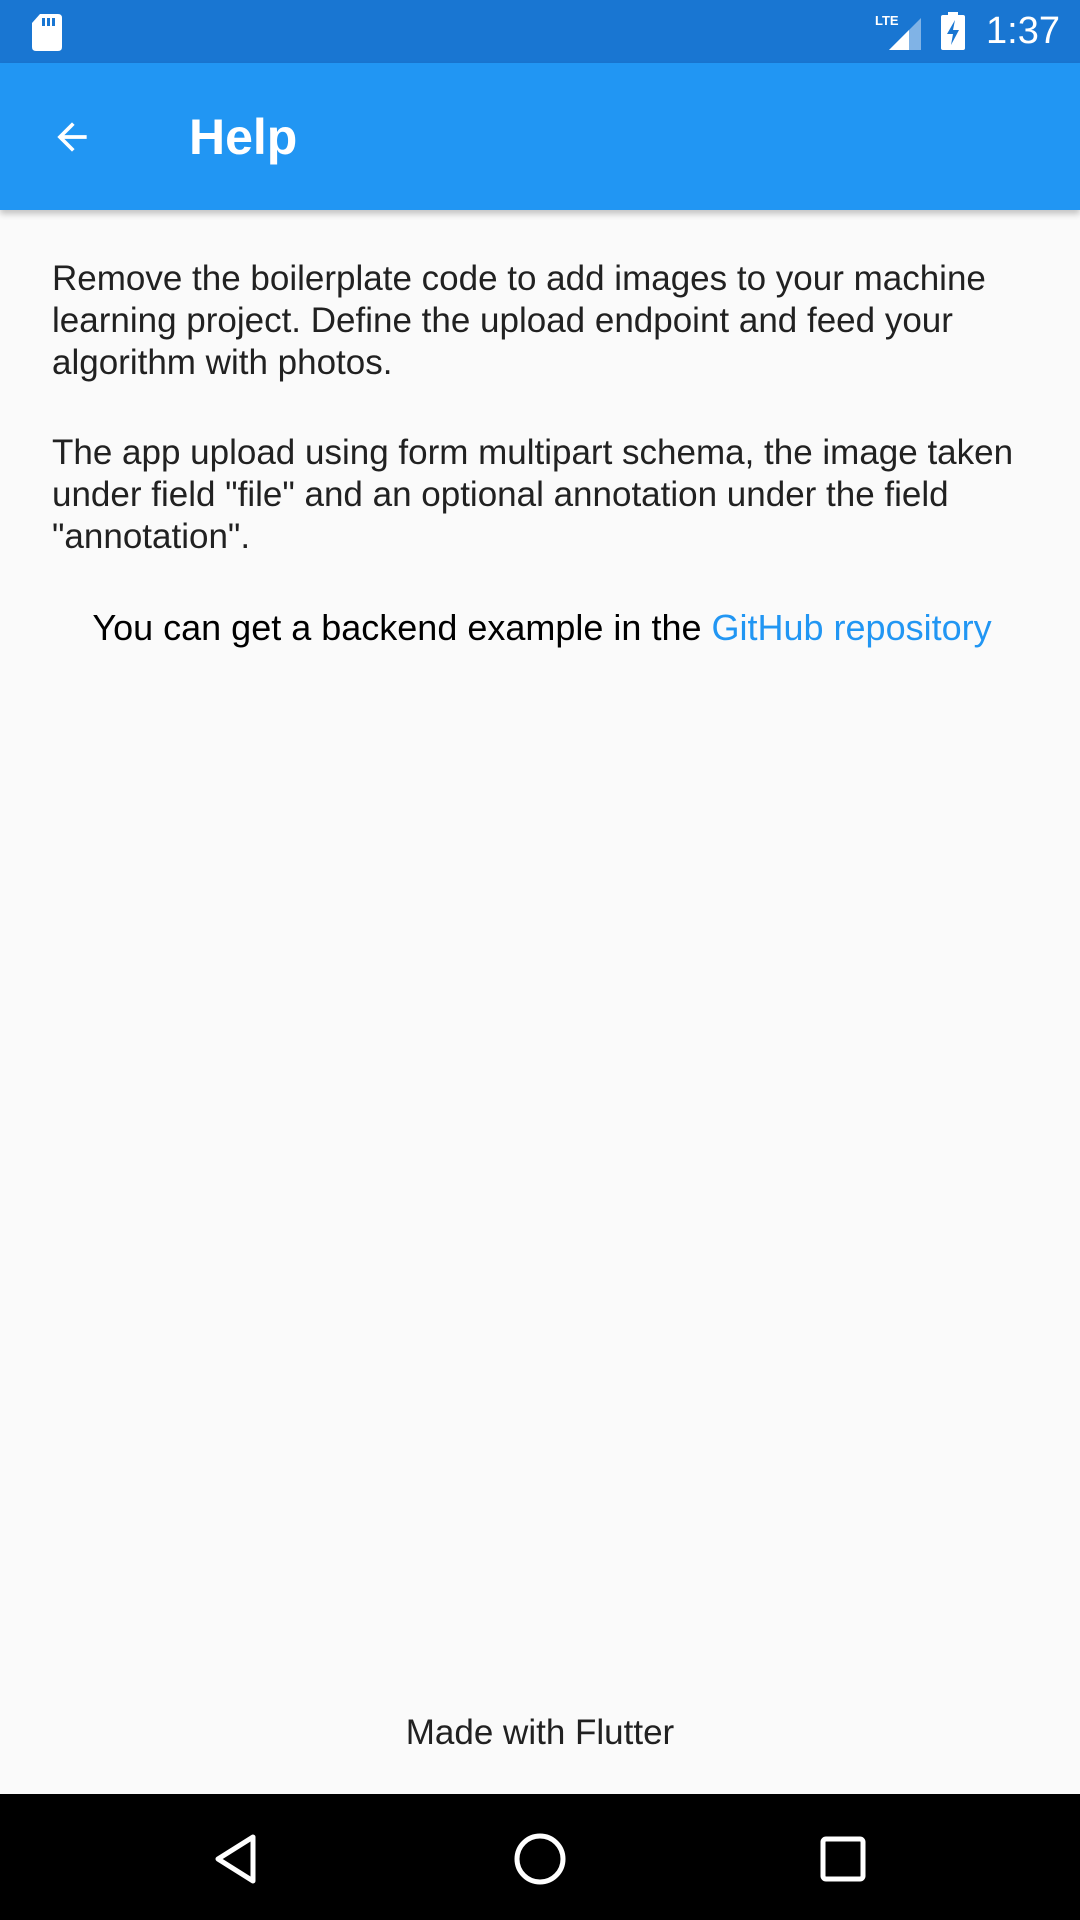 The image size is (1080, 1920). I want to click on home-circle-icon, so click(540, 1859).